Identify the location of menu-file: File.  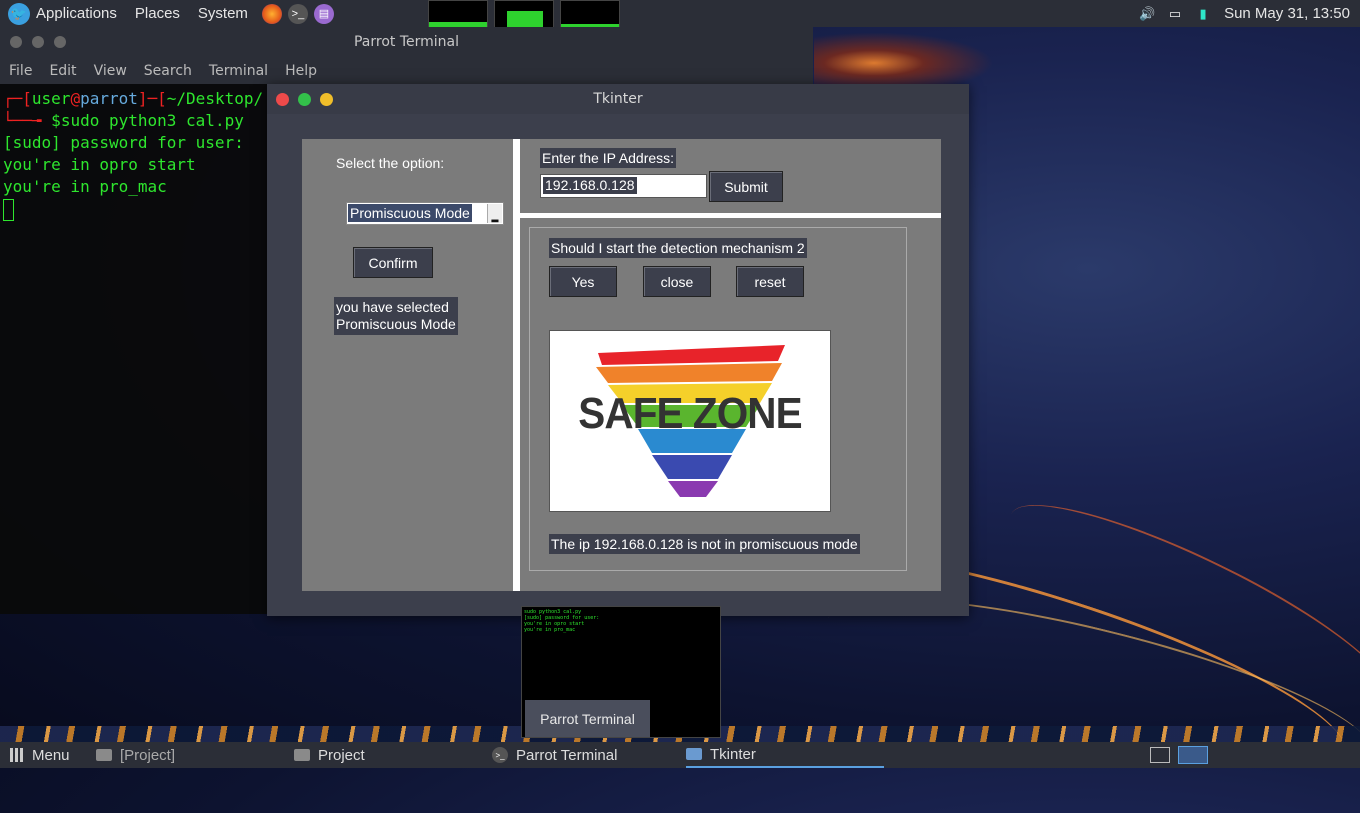
(20, 71).